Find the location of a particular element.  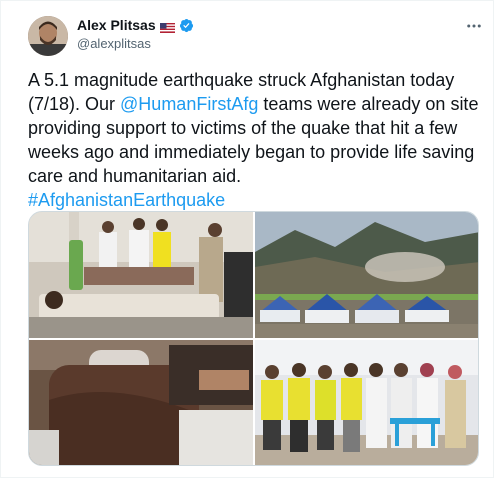

avatar-image is located at coordinates (48, 36).